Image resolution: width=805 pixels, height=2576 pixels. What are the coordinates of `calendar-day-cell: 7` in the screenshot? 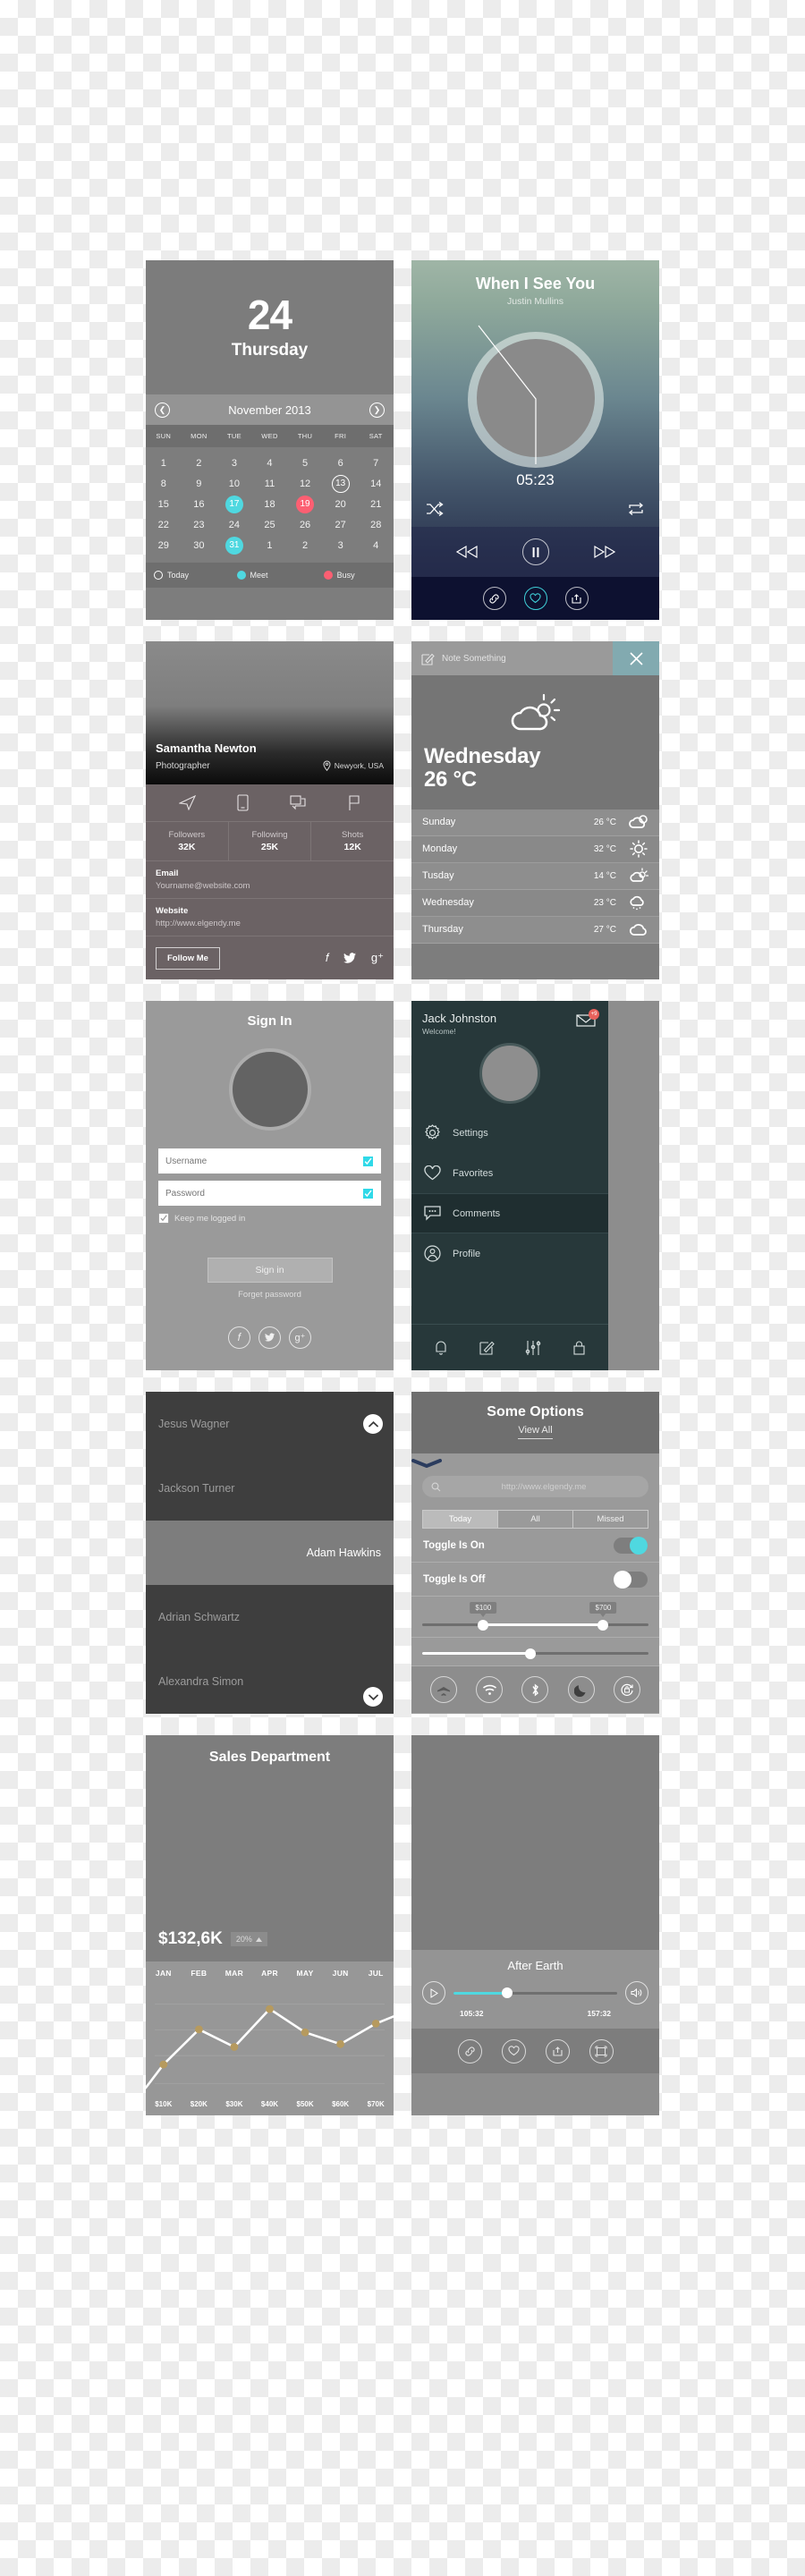 It's located at (376, 463).